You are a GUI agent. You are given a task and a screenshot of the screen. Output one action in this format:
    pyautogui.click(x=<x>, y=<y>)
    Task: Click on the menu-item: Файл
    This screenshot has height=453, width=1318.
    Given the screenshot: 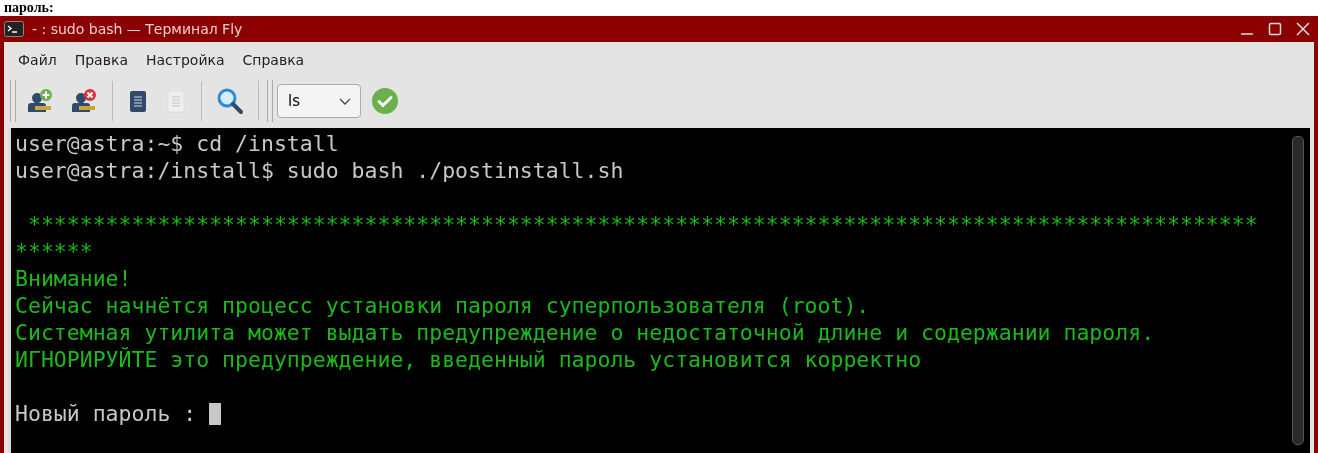 What is the action you would take?
    pyautogui.click(x=37, y=60)
    